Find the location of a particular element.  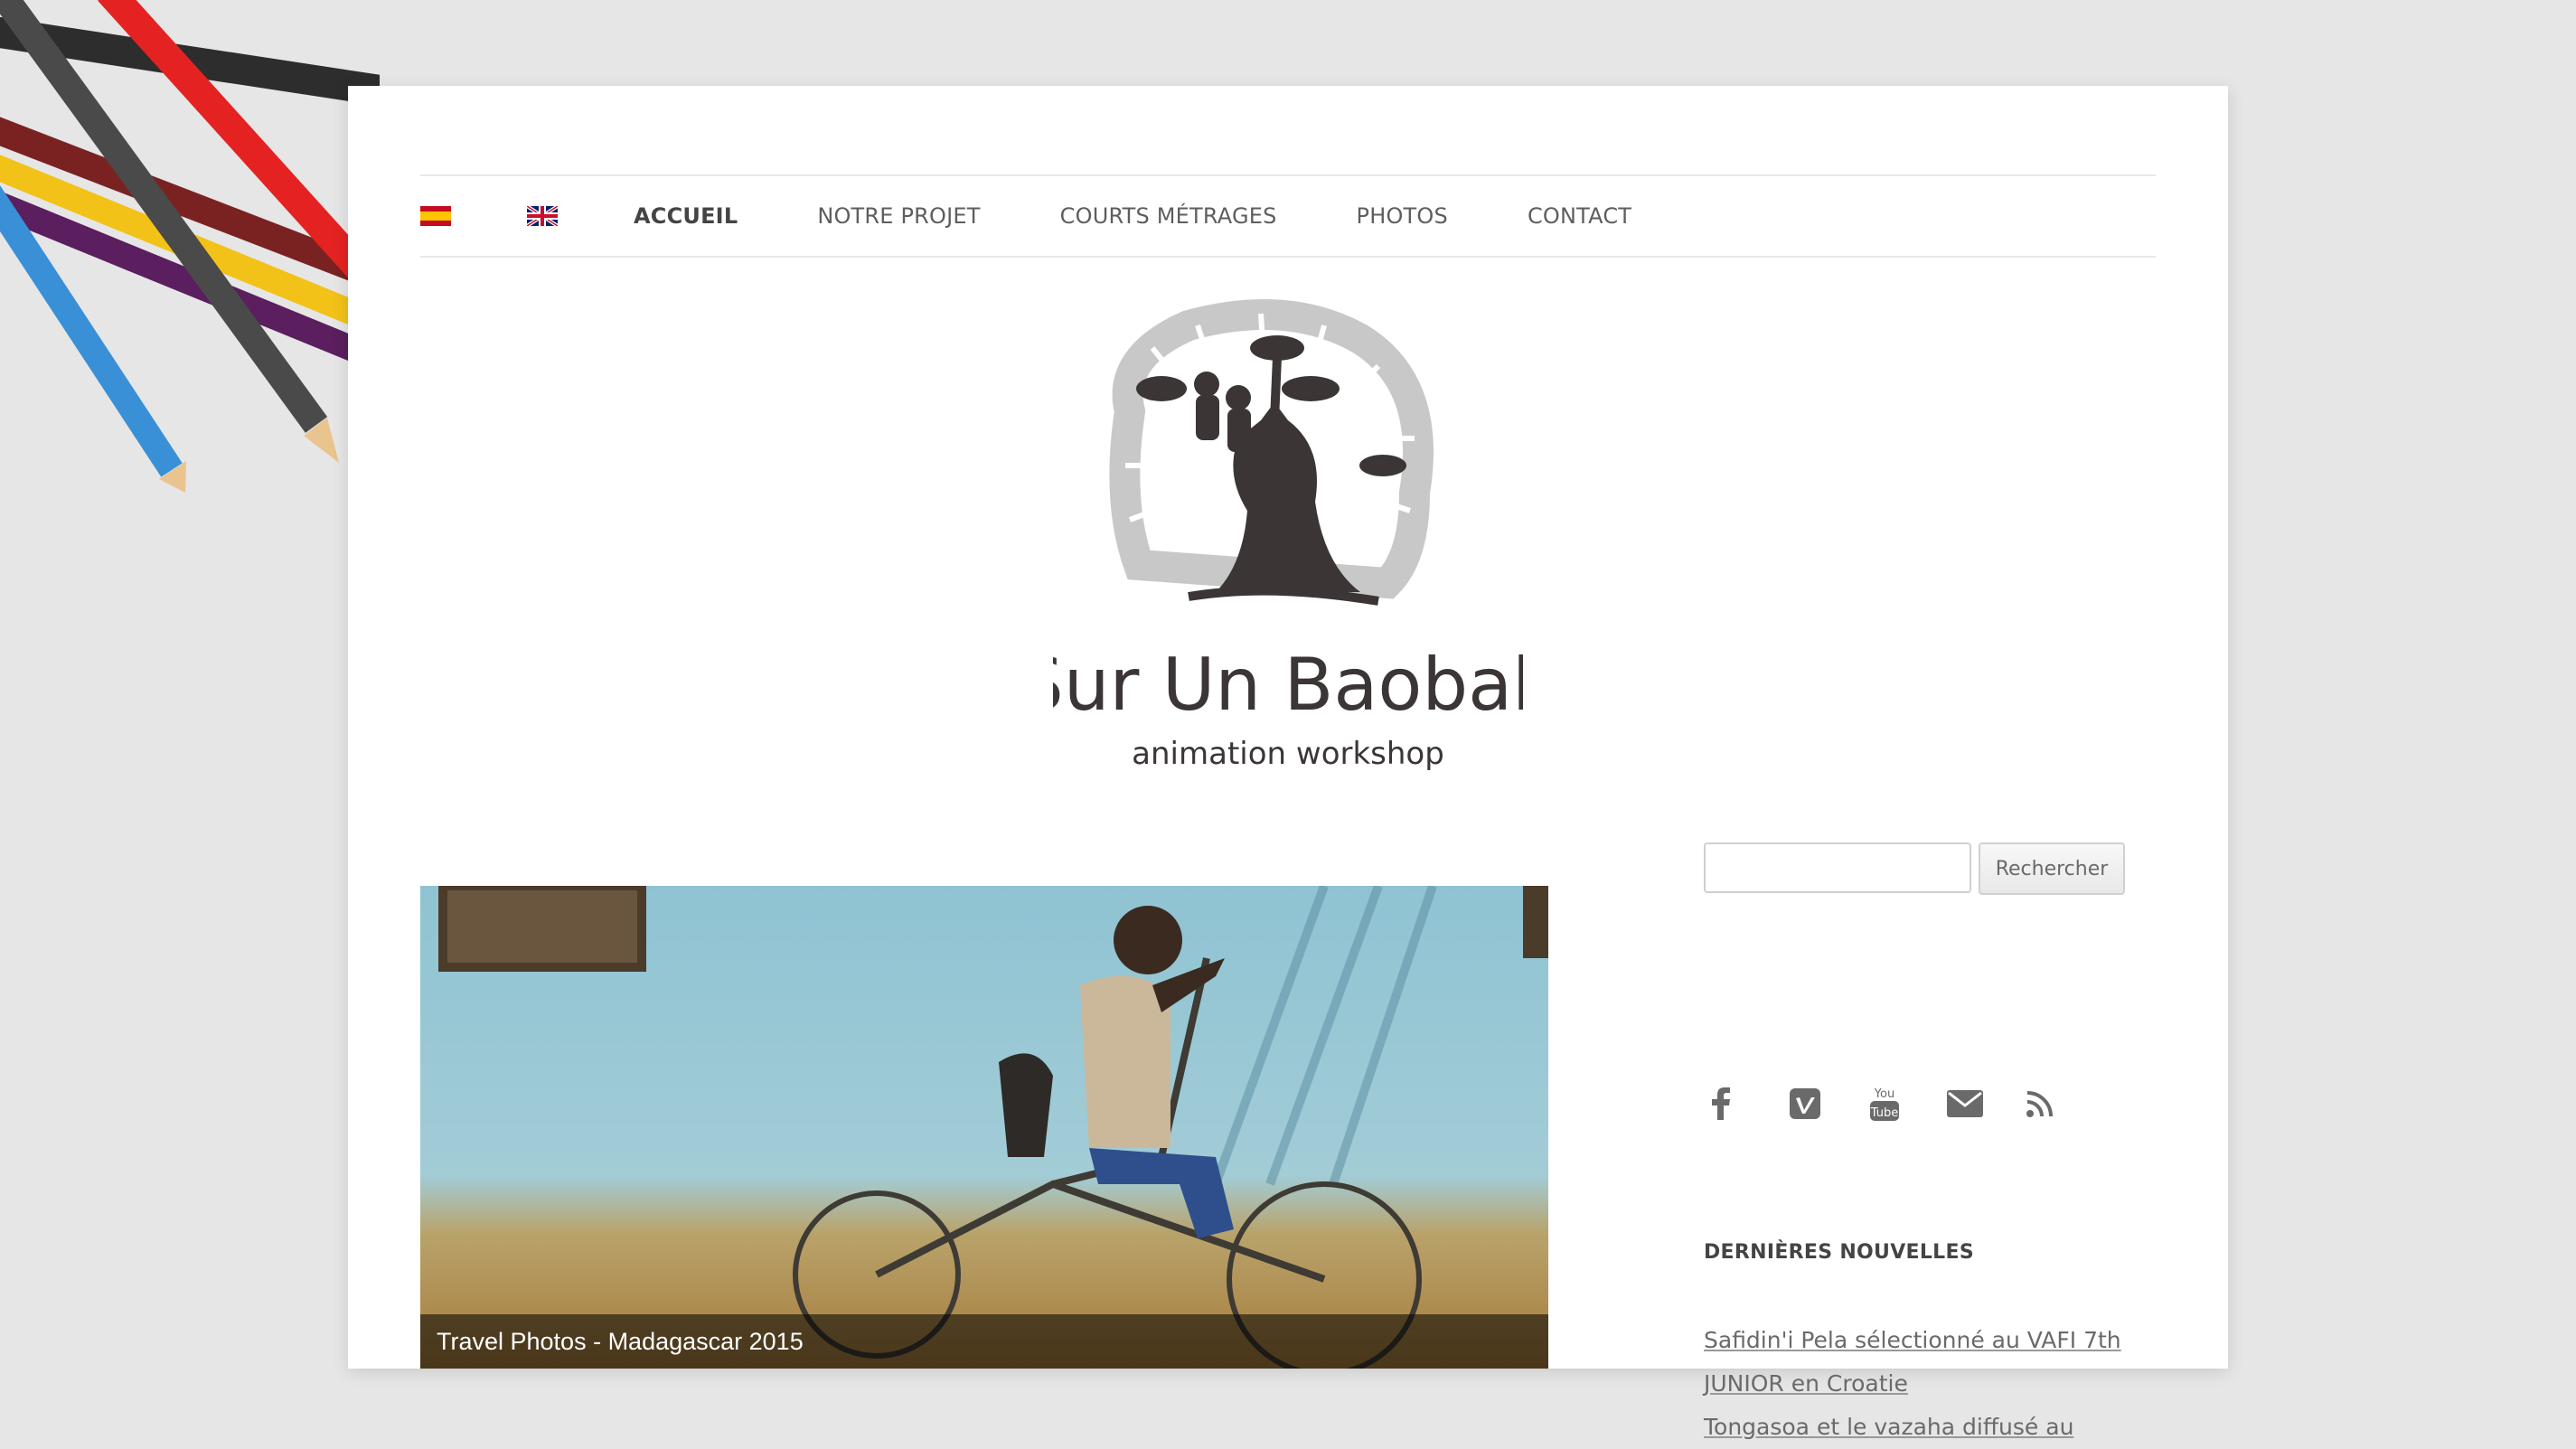

svg-text: You is located at coordinates (1884, 1094).